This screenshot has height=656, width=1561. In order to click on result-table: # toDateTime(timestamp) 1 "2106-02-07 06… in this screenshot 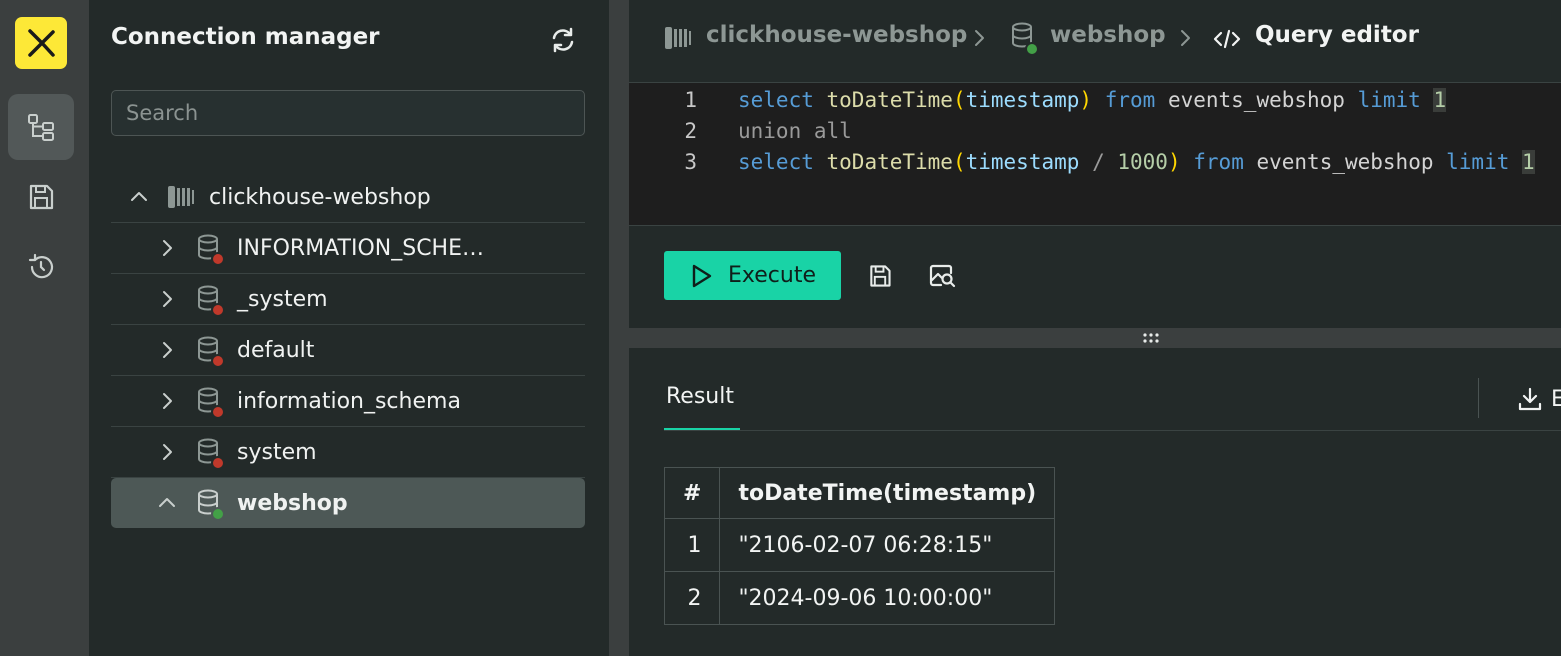, I will do `click(859, 546)`.